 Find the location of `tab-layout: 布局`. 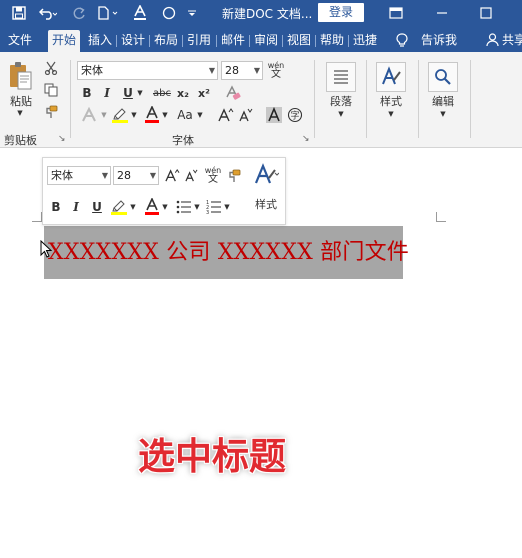

tab-layout: 布局 is located at coordinates (166, 41).